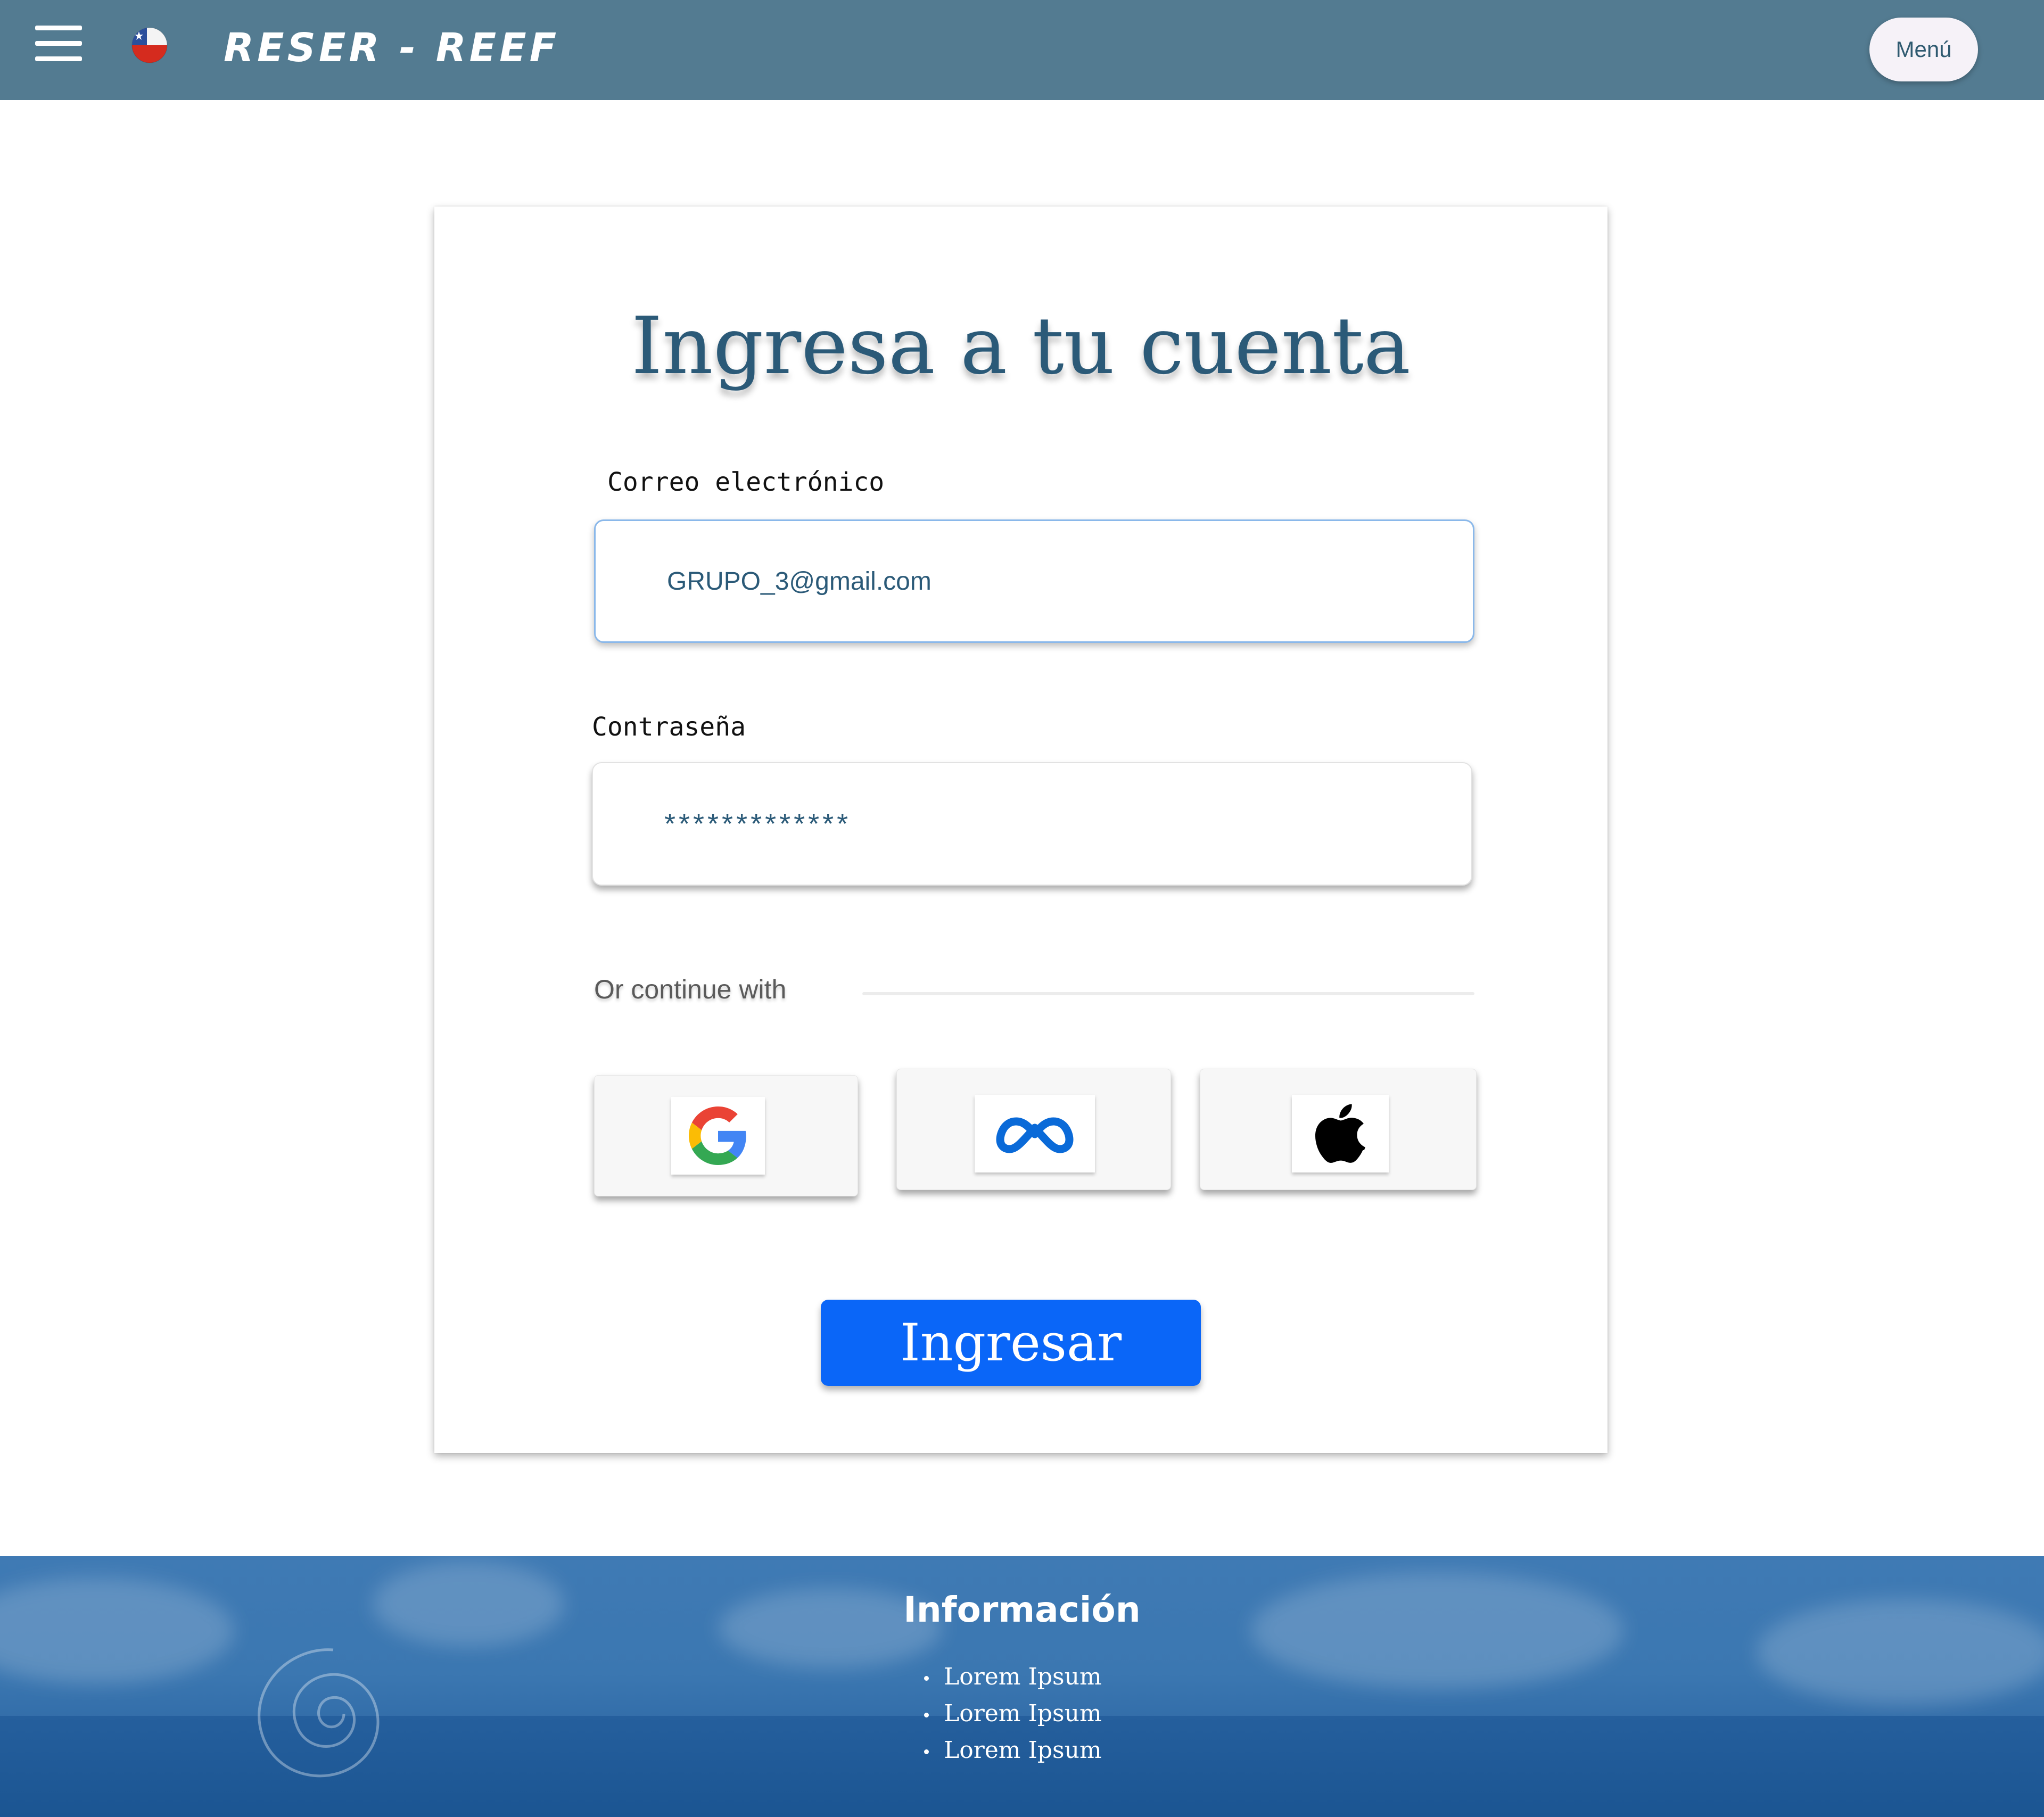  I want to click on apple-logo-box, so click(1340, 1133).